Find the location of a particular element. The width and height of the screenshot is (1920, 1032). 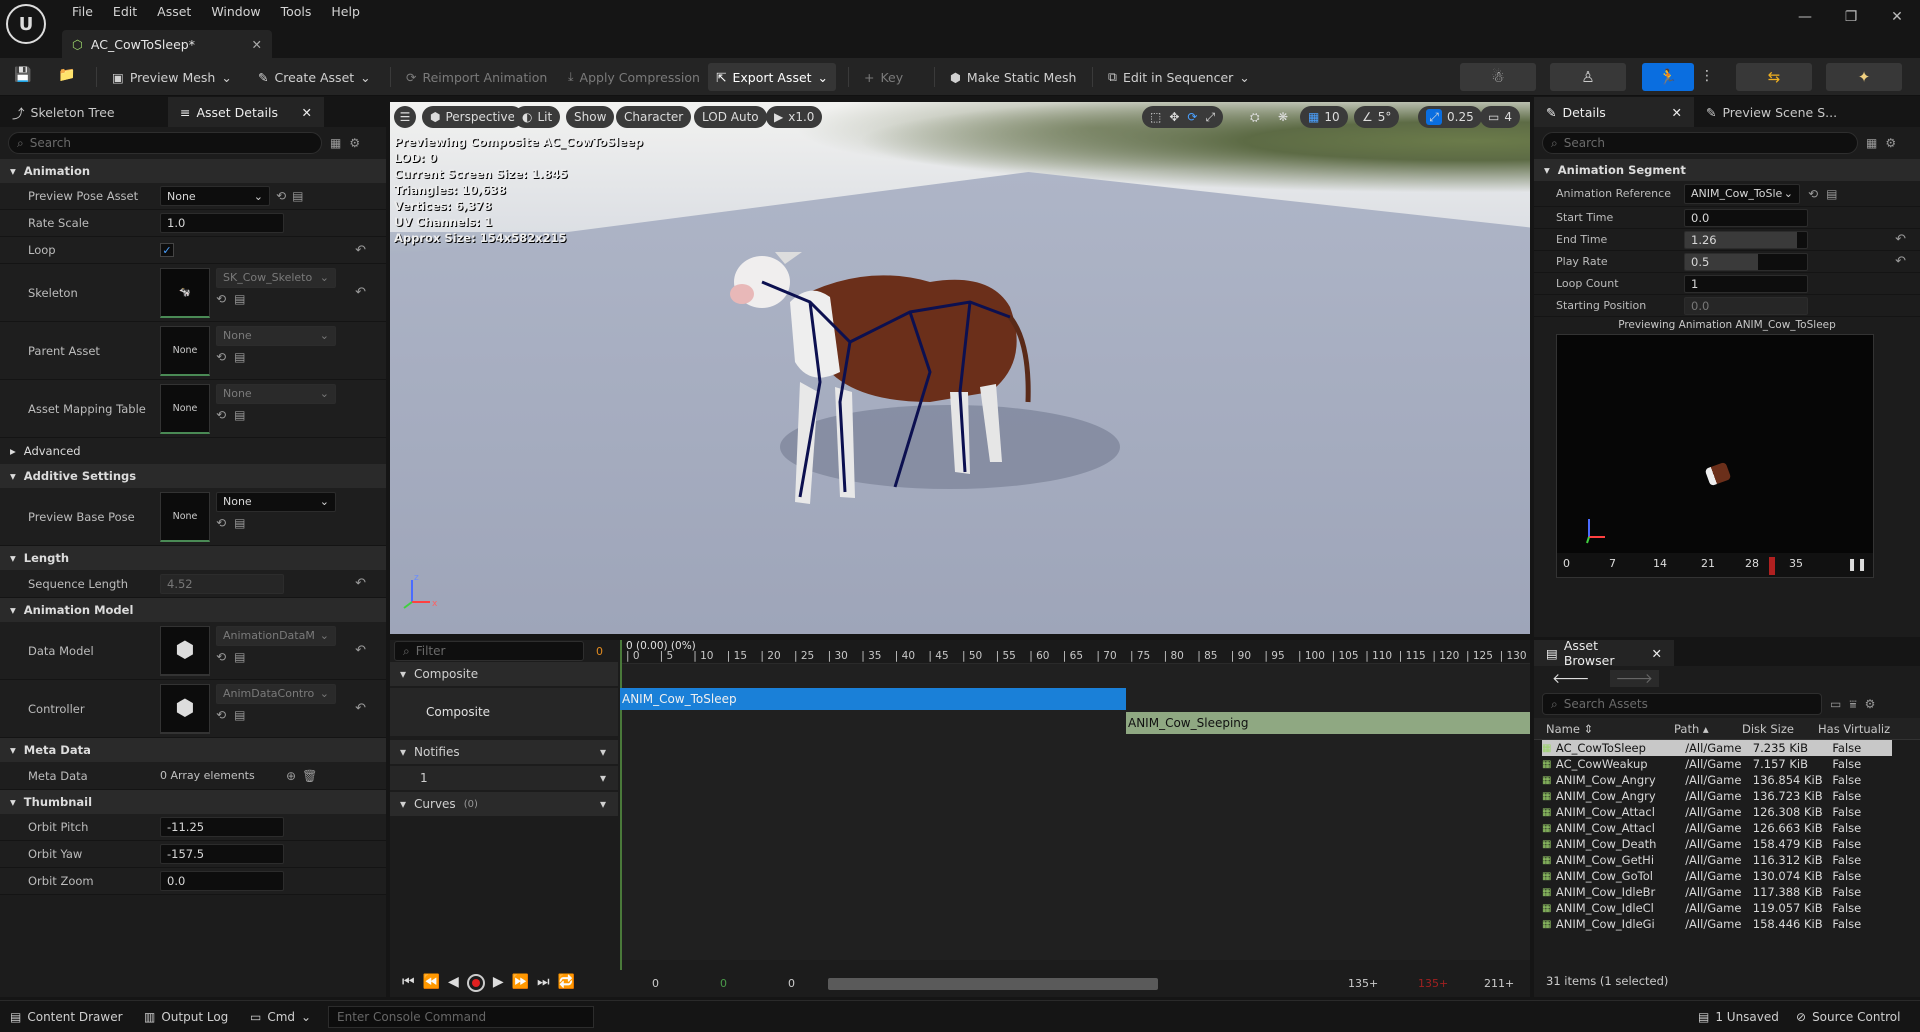

filter-icon: ⩸ is located at coordinates (1852, 704).